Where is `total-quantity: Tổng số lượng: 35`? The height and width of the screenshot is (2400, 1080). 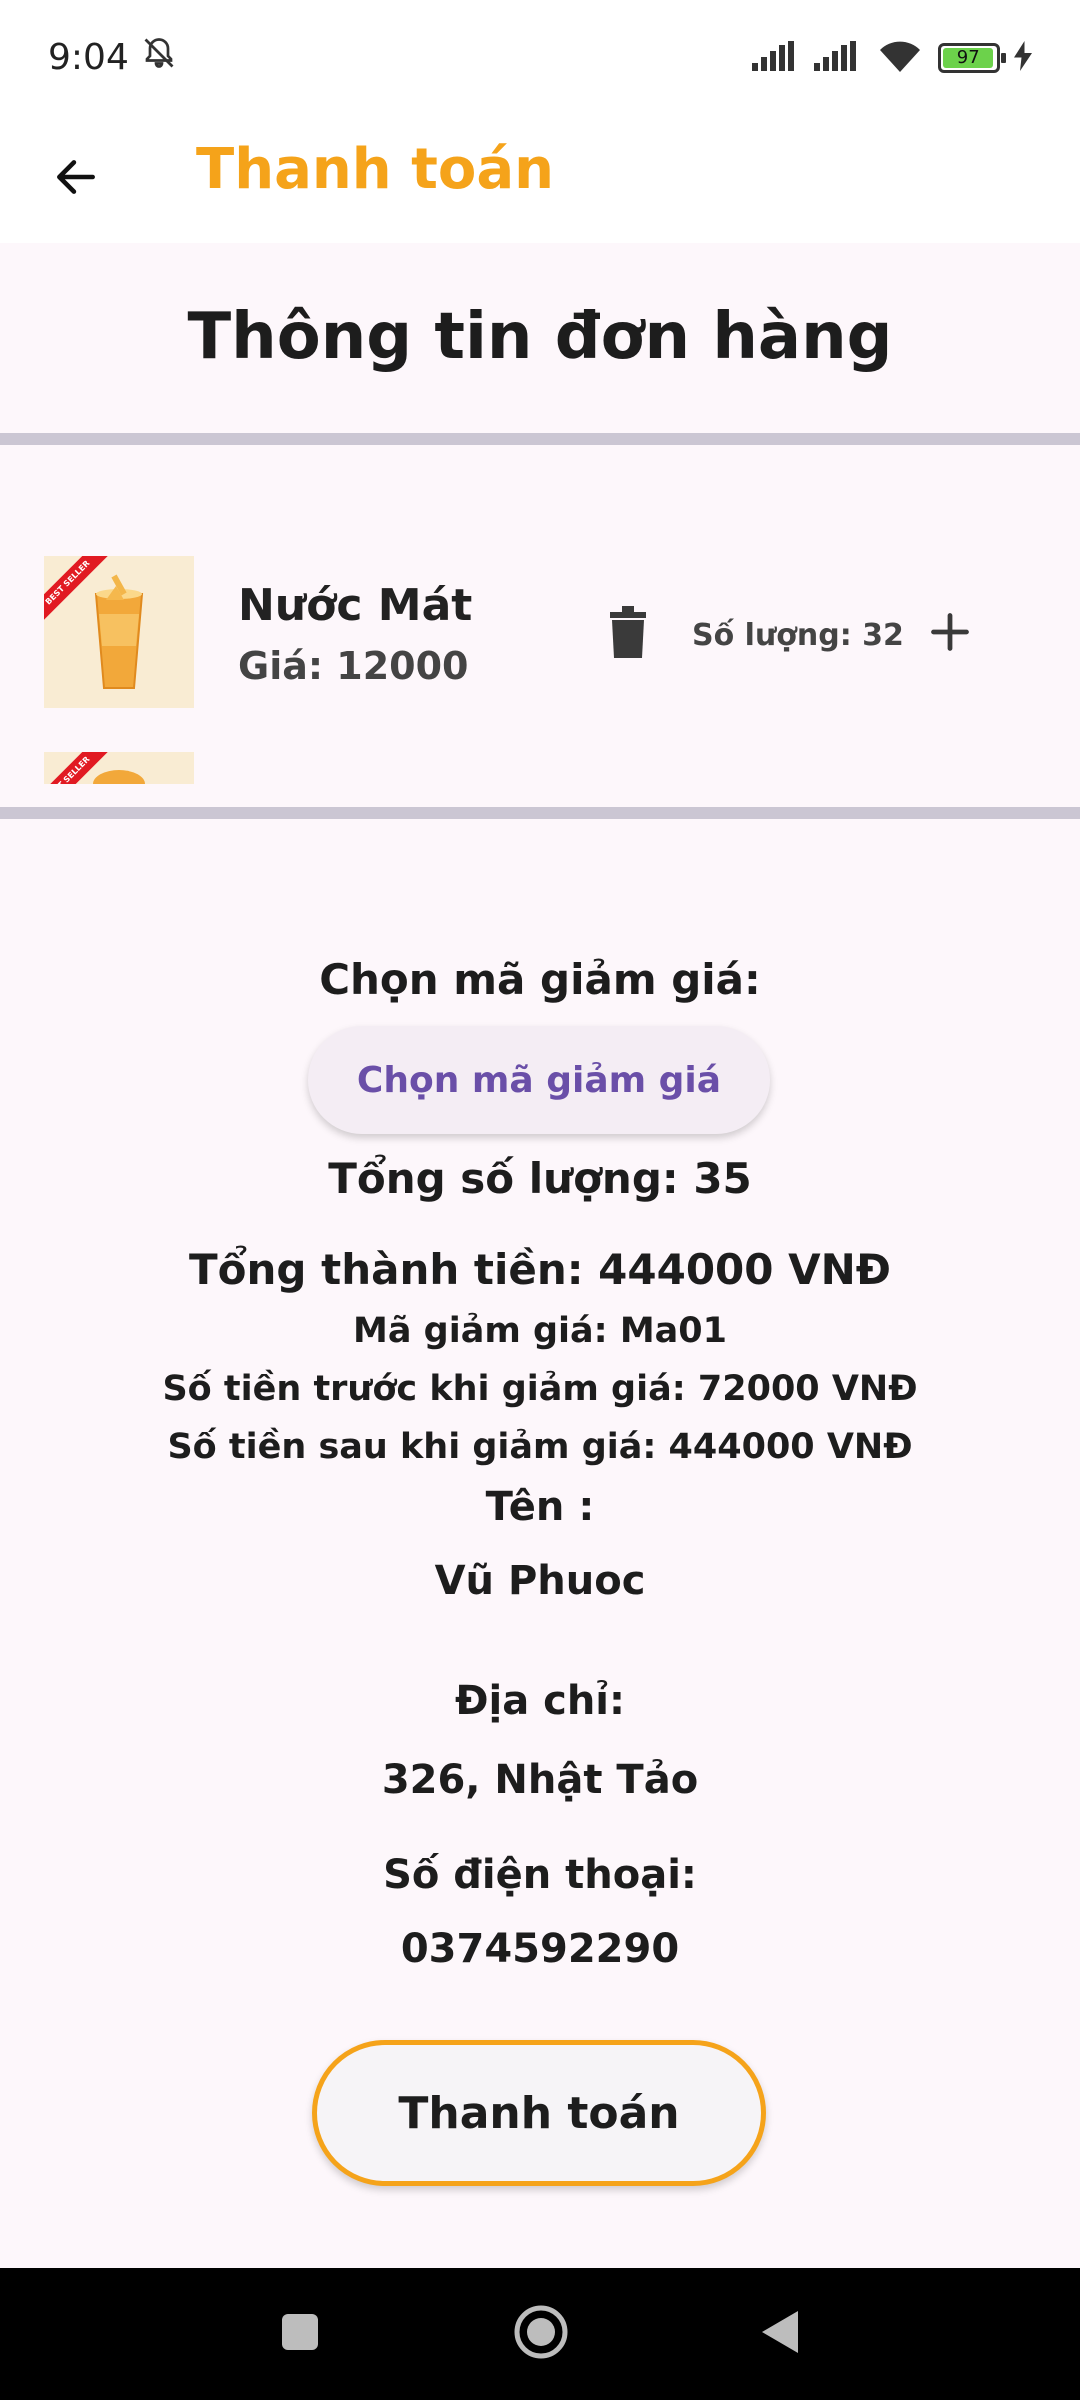 total-quantity: Tổng số lượng: 35 is located at coordinates (540, 1178).